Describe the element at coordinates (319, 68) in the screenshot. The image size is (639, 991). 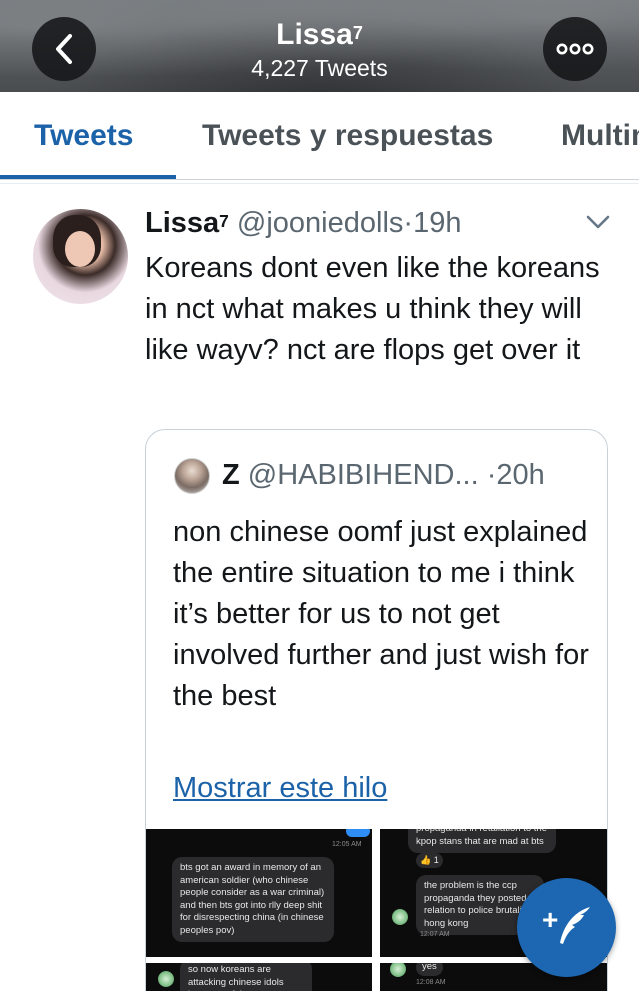
I see `tweet-count: 4,227 Tweets` at that location.